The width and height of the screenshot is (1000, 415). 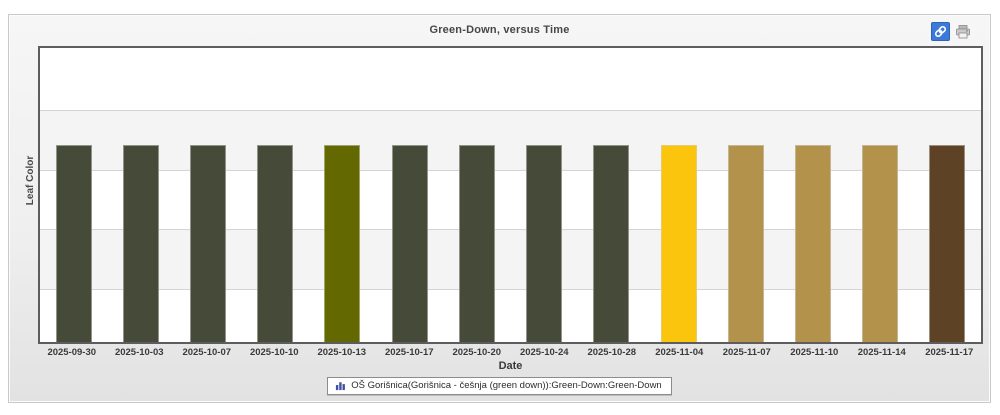 What do you see at coordinates (31, 180) in the screenshot?
I see `y-axis-label: Leaf Color` at bounding box center [31, 180].